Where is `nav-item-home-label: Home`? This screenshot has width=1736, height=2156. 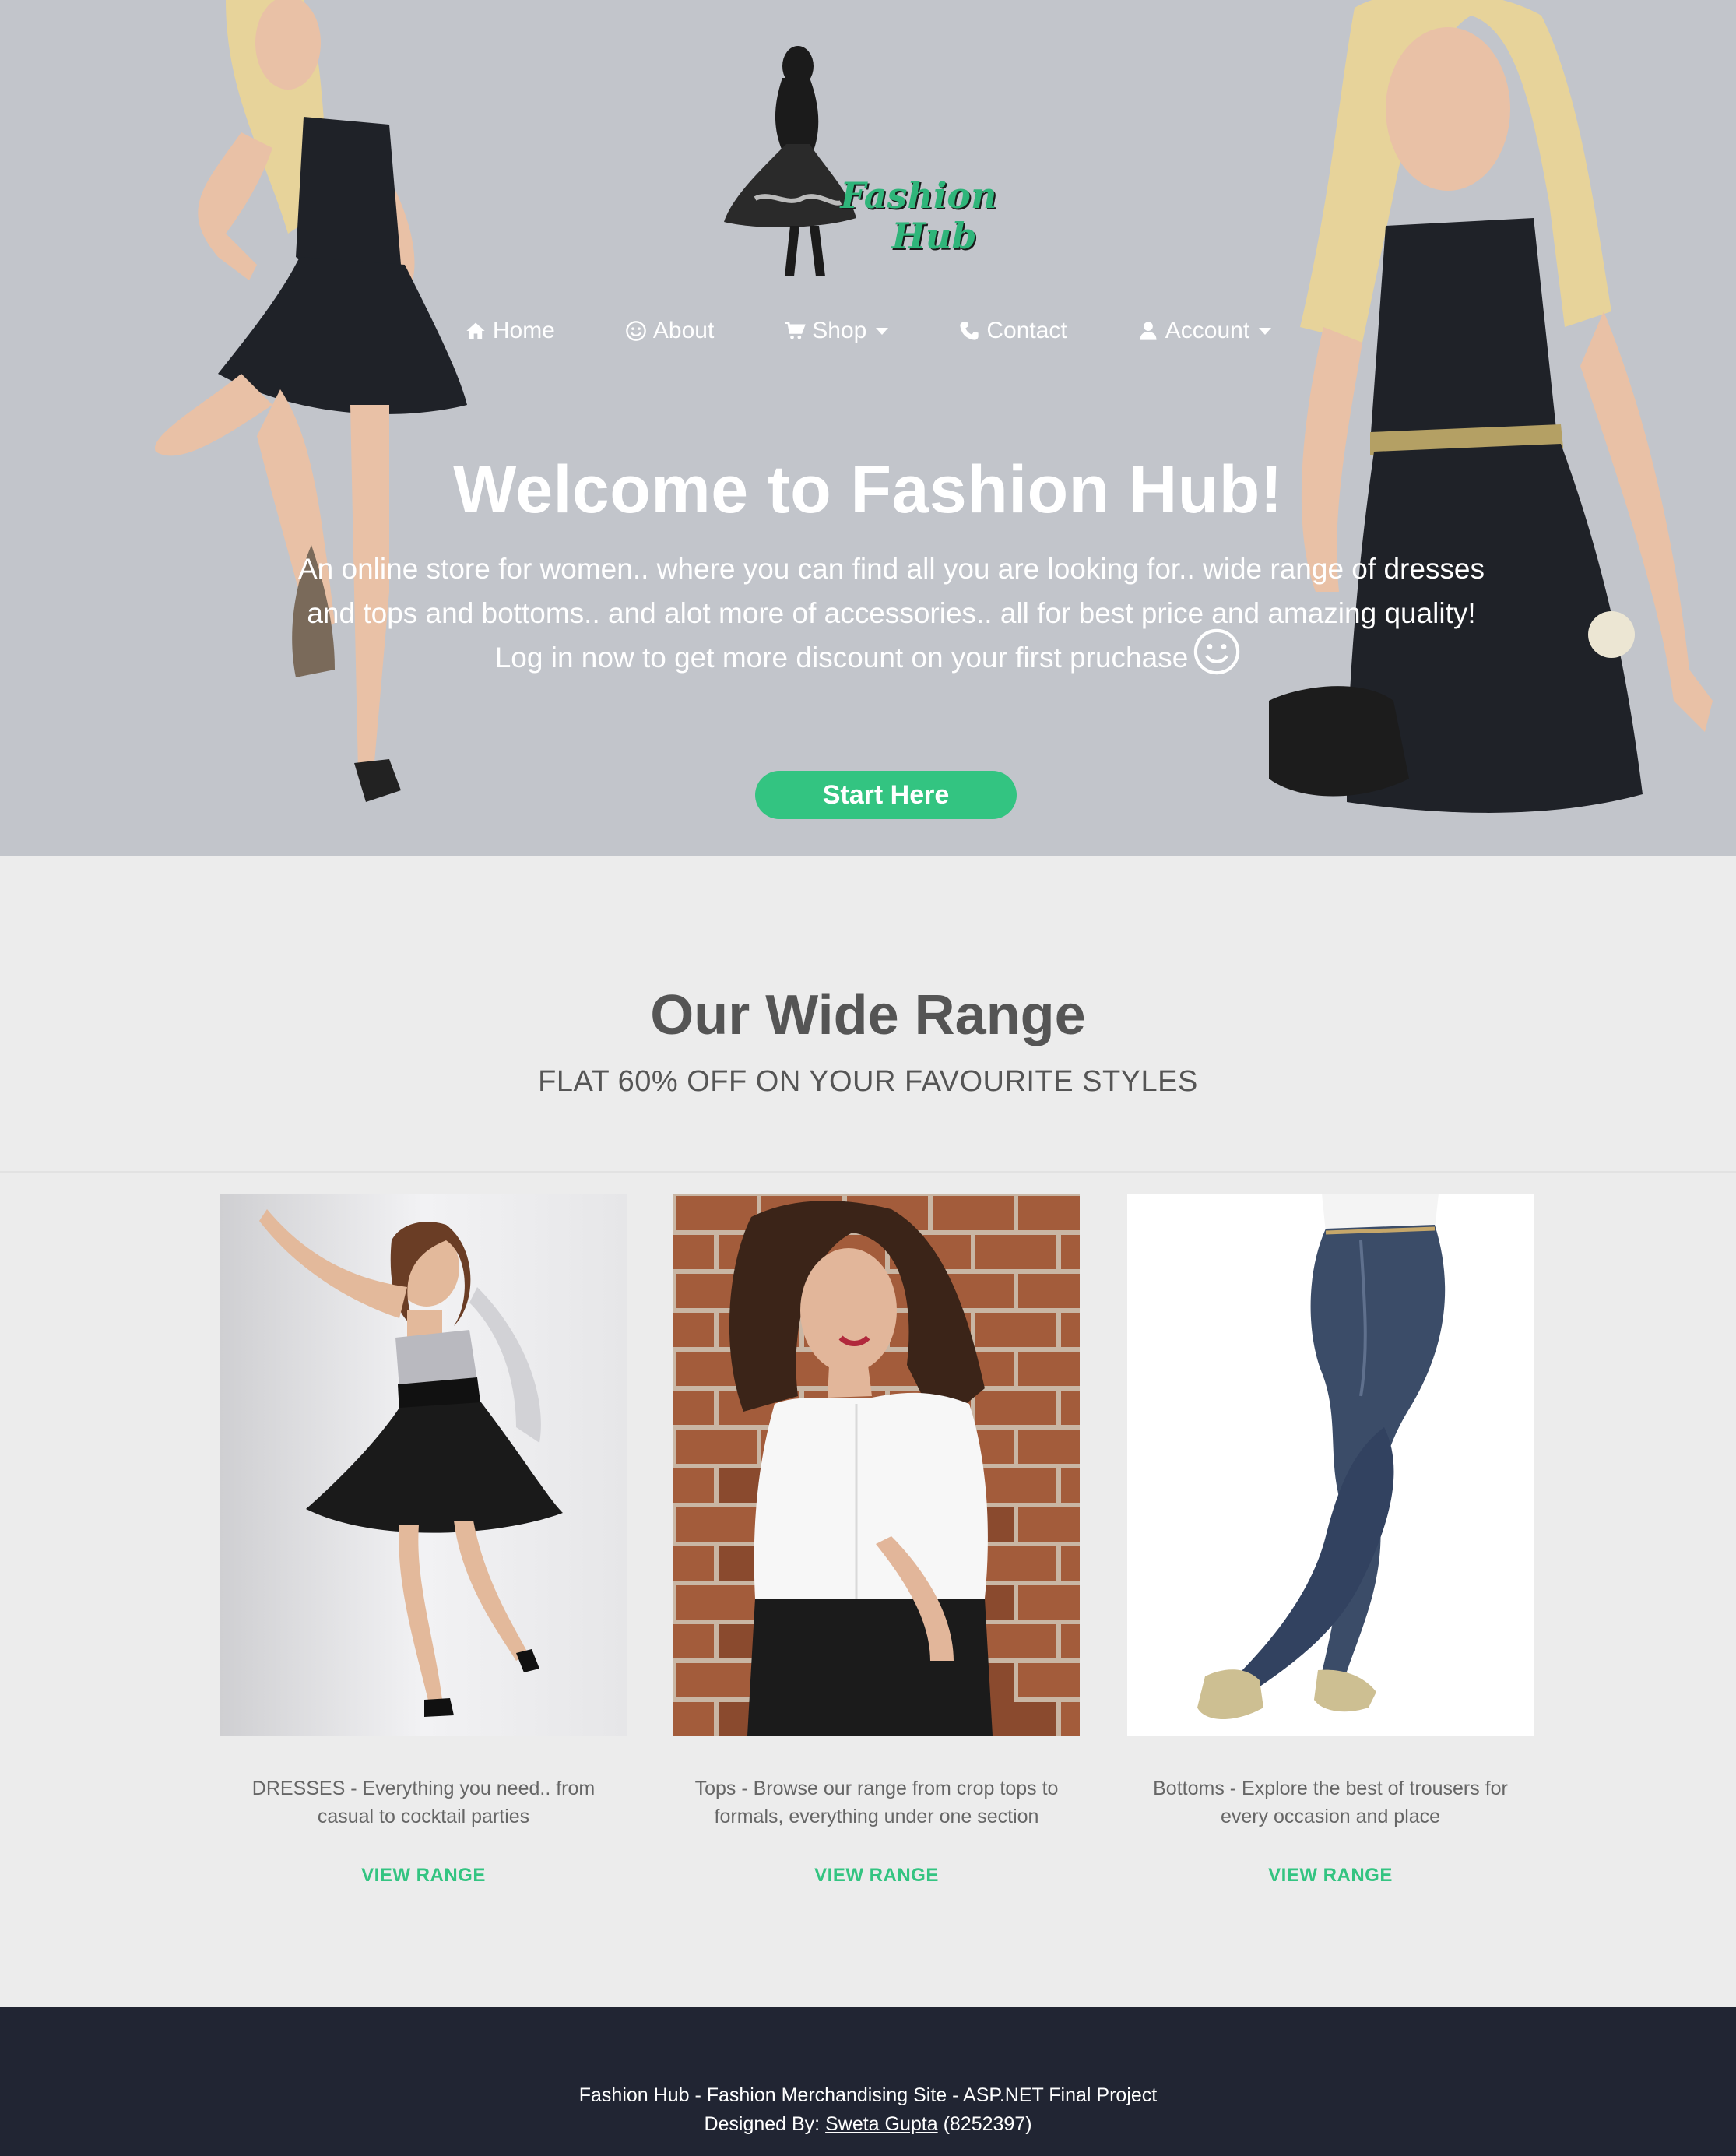 nav-item-home-label: Home is located at coordinates (523, 330).